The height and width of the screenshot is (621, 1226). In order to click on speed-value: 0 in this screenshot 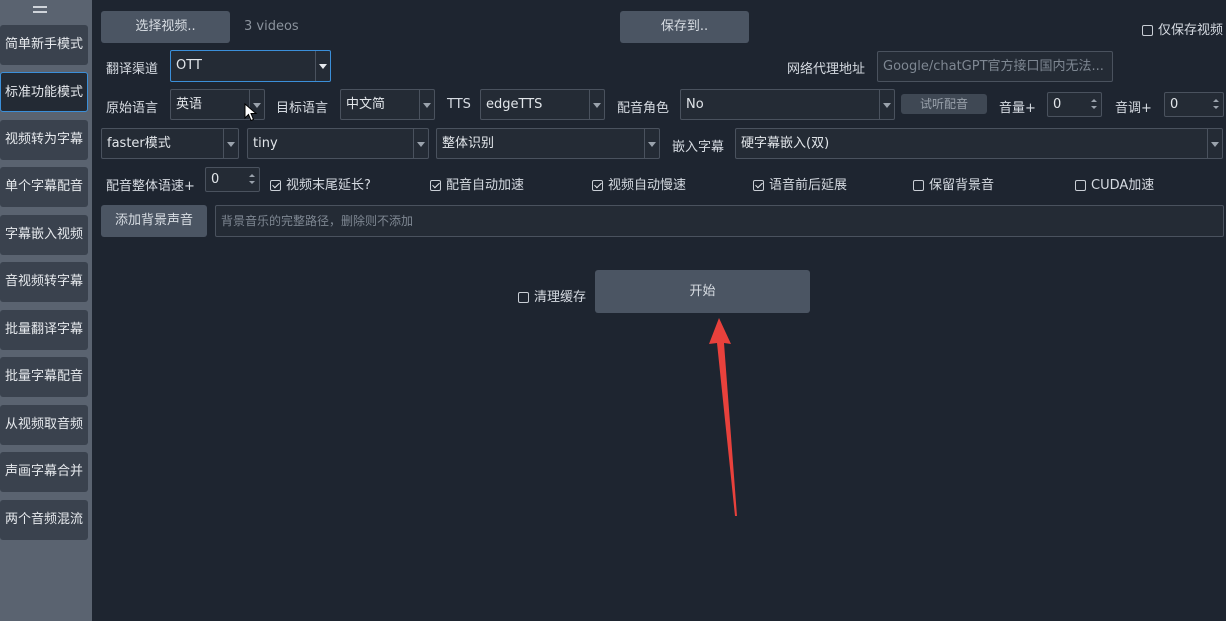, I will do `click(215, 179)`.